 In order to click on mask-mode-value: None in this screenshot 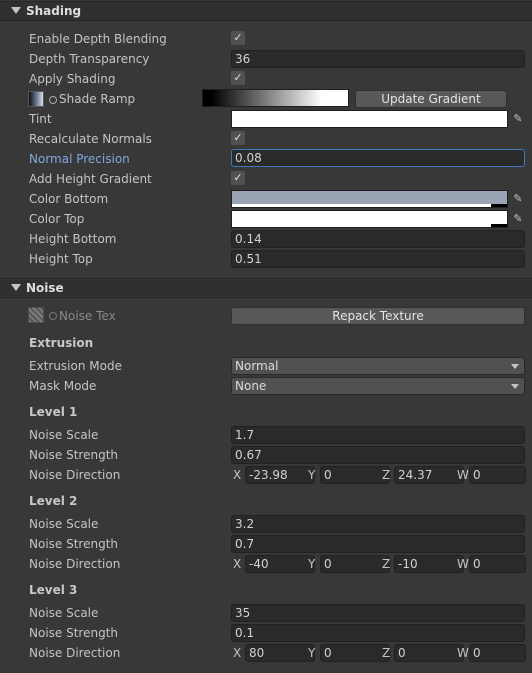, I will do `click(251, 386)`.